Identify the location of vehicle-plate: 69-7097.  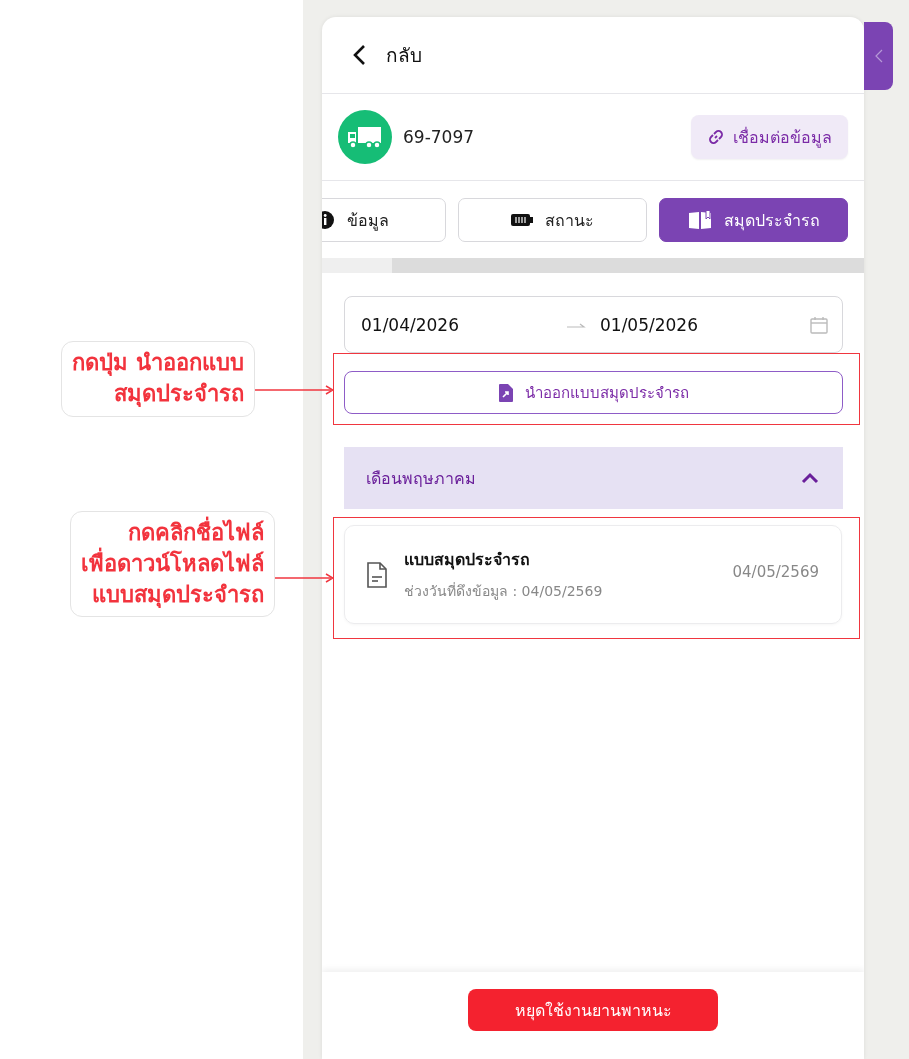
(439, 137).